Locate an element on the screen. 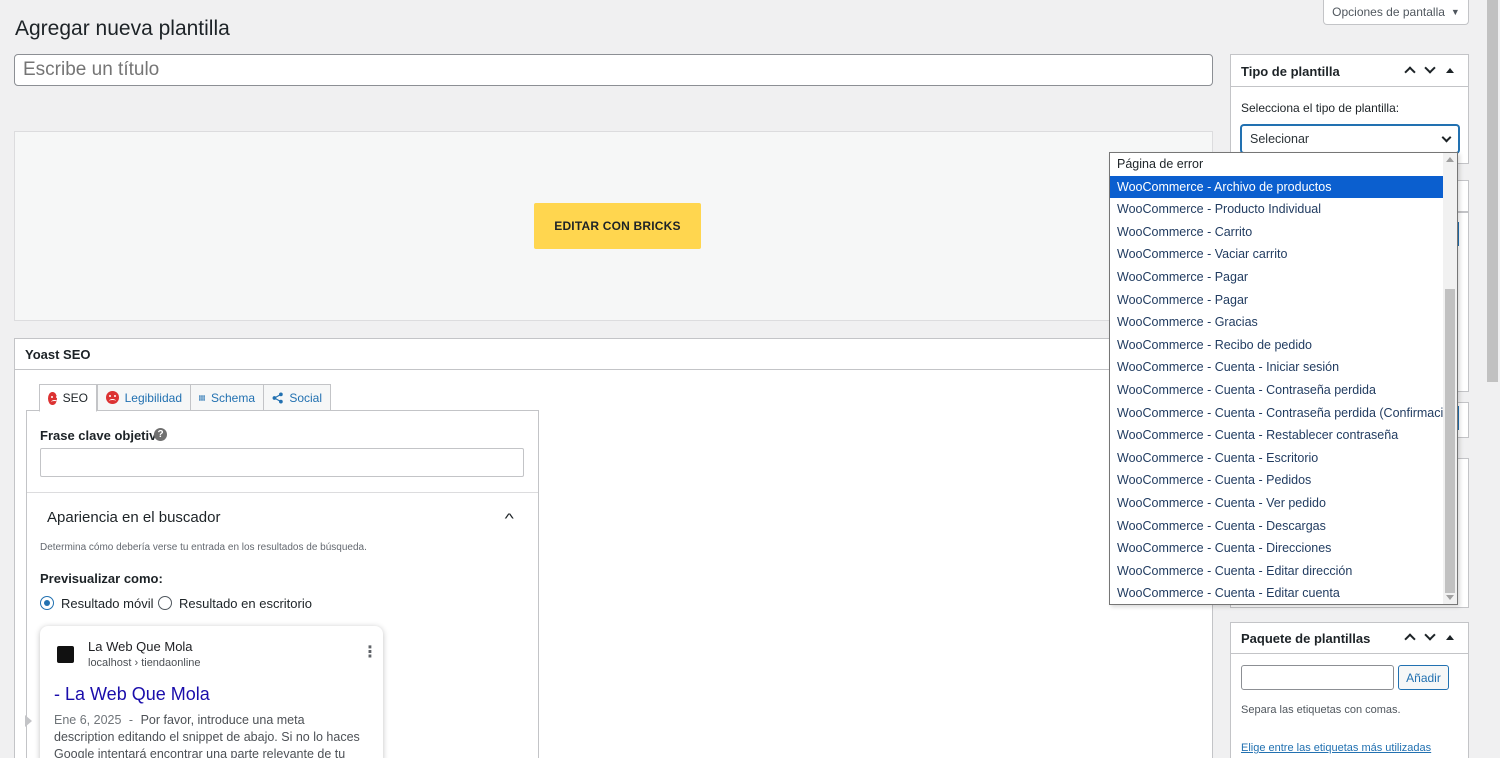  dropdown-option: WooCommerce - Archivo de productos is located at coordinates (1277, 187).